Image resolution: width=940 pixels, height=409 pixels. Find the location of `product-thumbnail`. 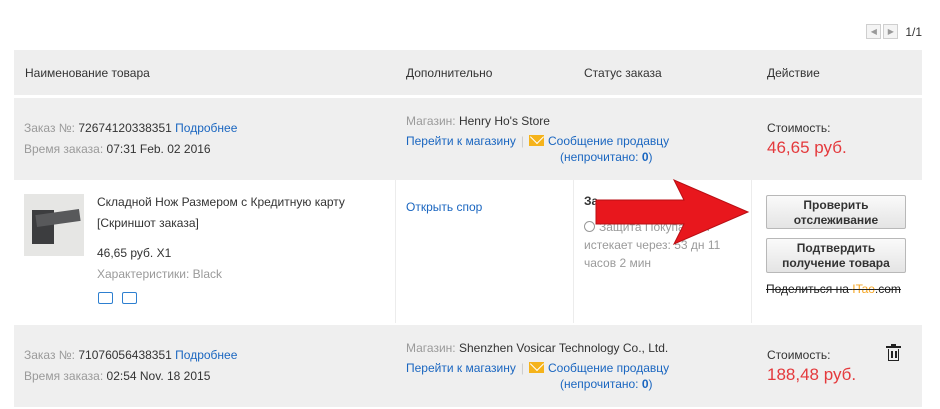

product-thumbnail is located at coordinates (54, 225).